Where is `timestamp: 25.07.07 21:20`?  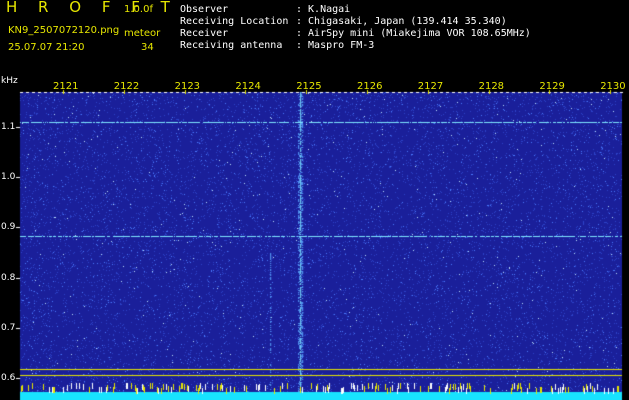 timestamp: 25.07.07 21:20 is located at coordinates (46, 47).